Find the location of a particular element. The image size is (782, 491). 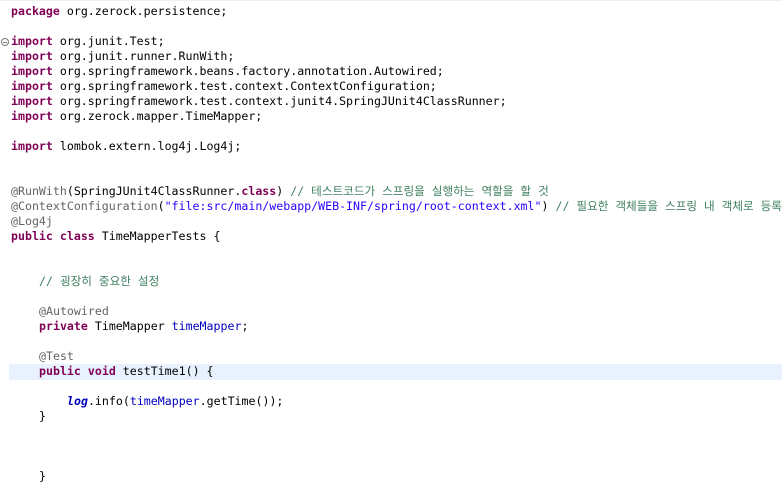

import-line: import org.zerock.mapper.TimeMapper; is located at coordinates (136, 116).